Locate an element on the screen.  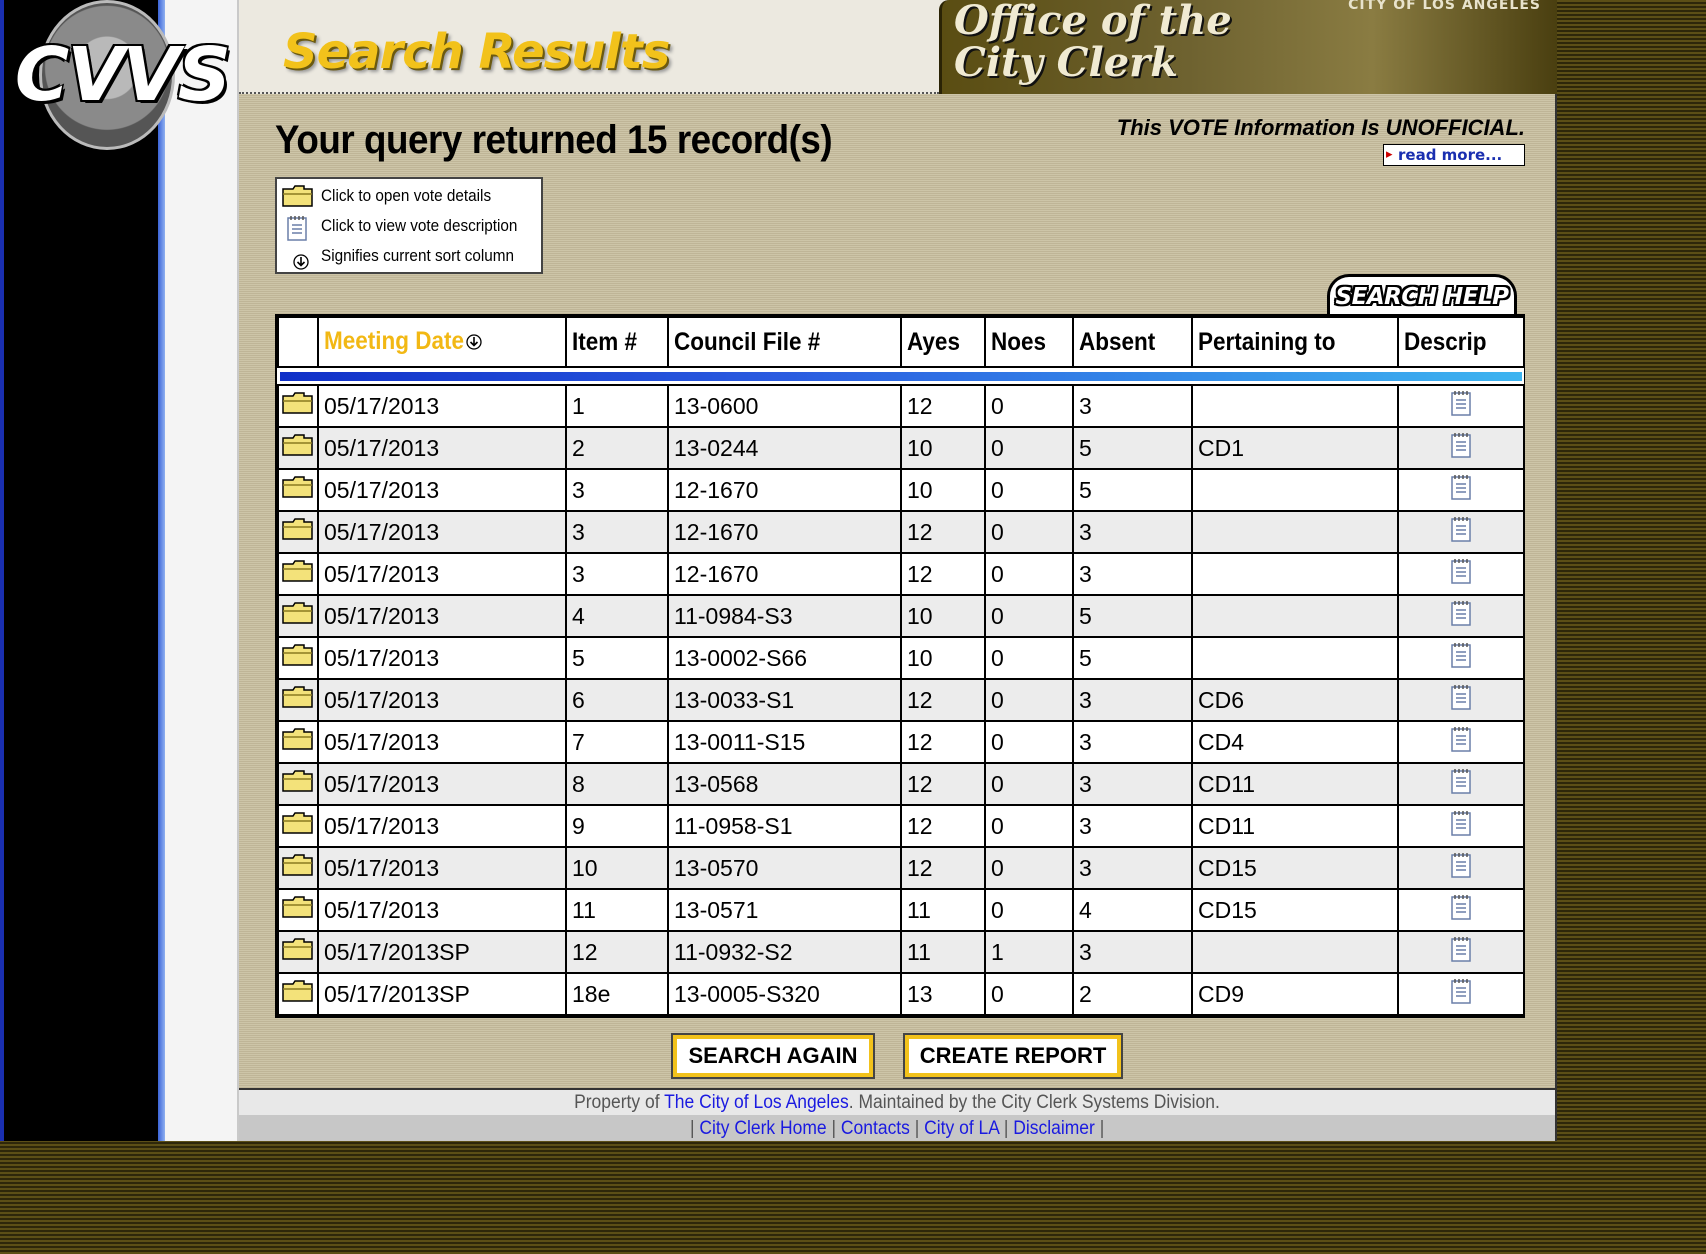
pertaining-cell is located at coordinates (1295, 658).